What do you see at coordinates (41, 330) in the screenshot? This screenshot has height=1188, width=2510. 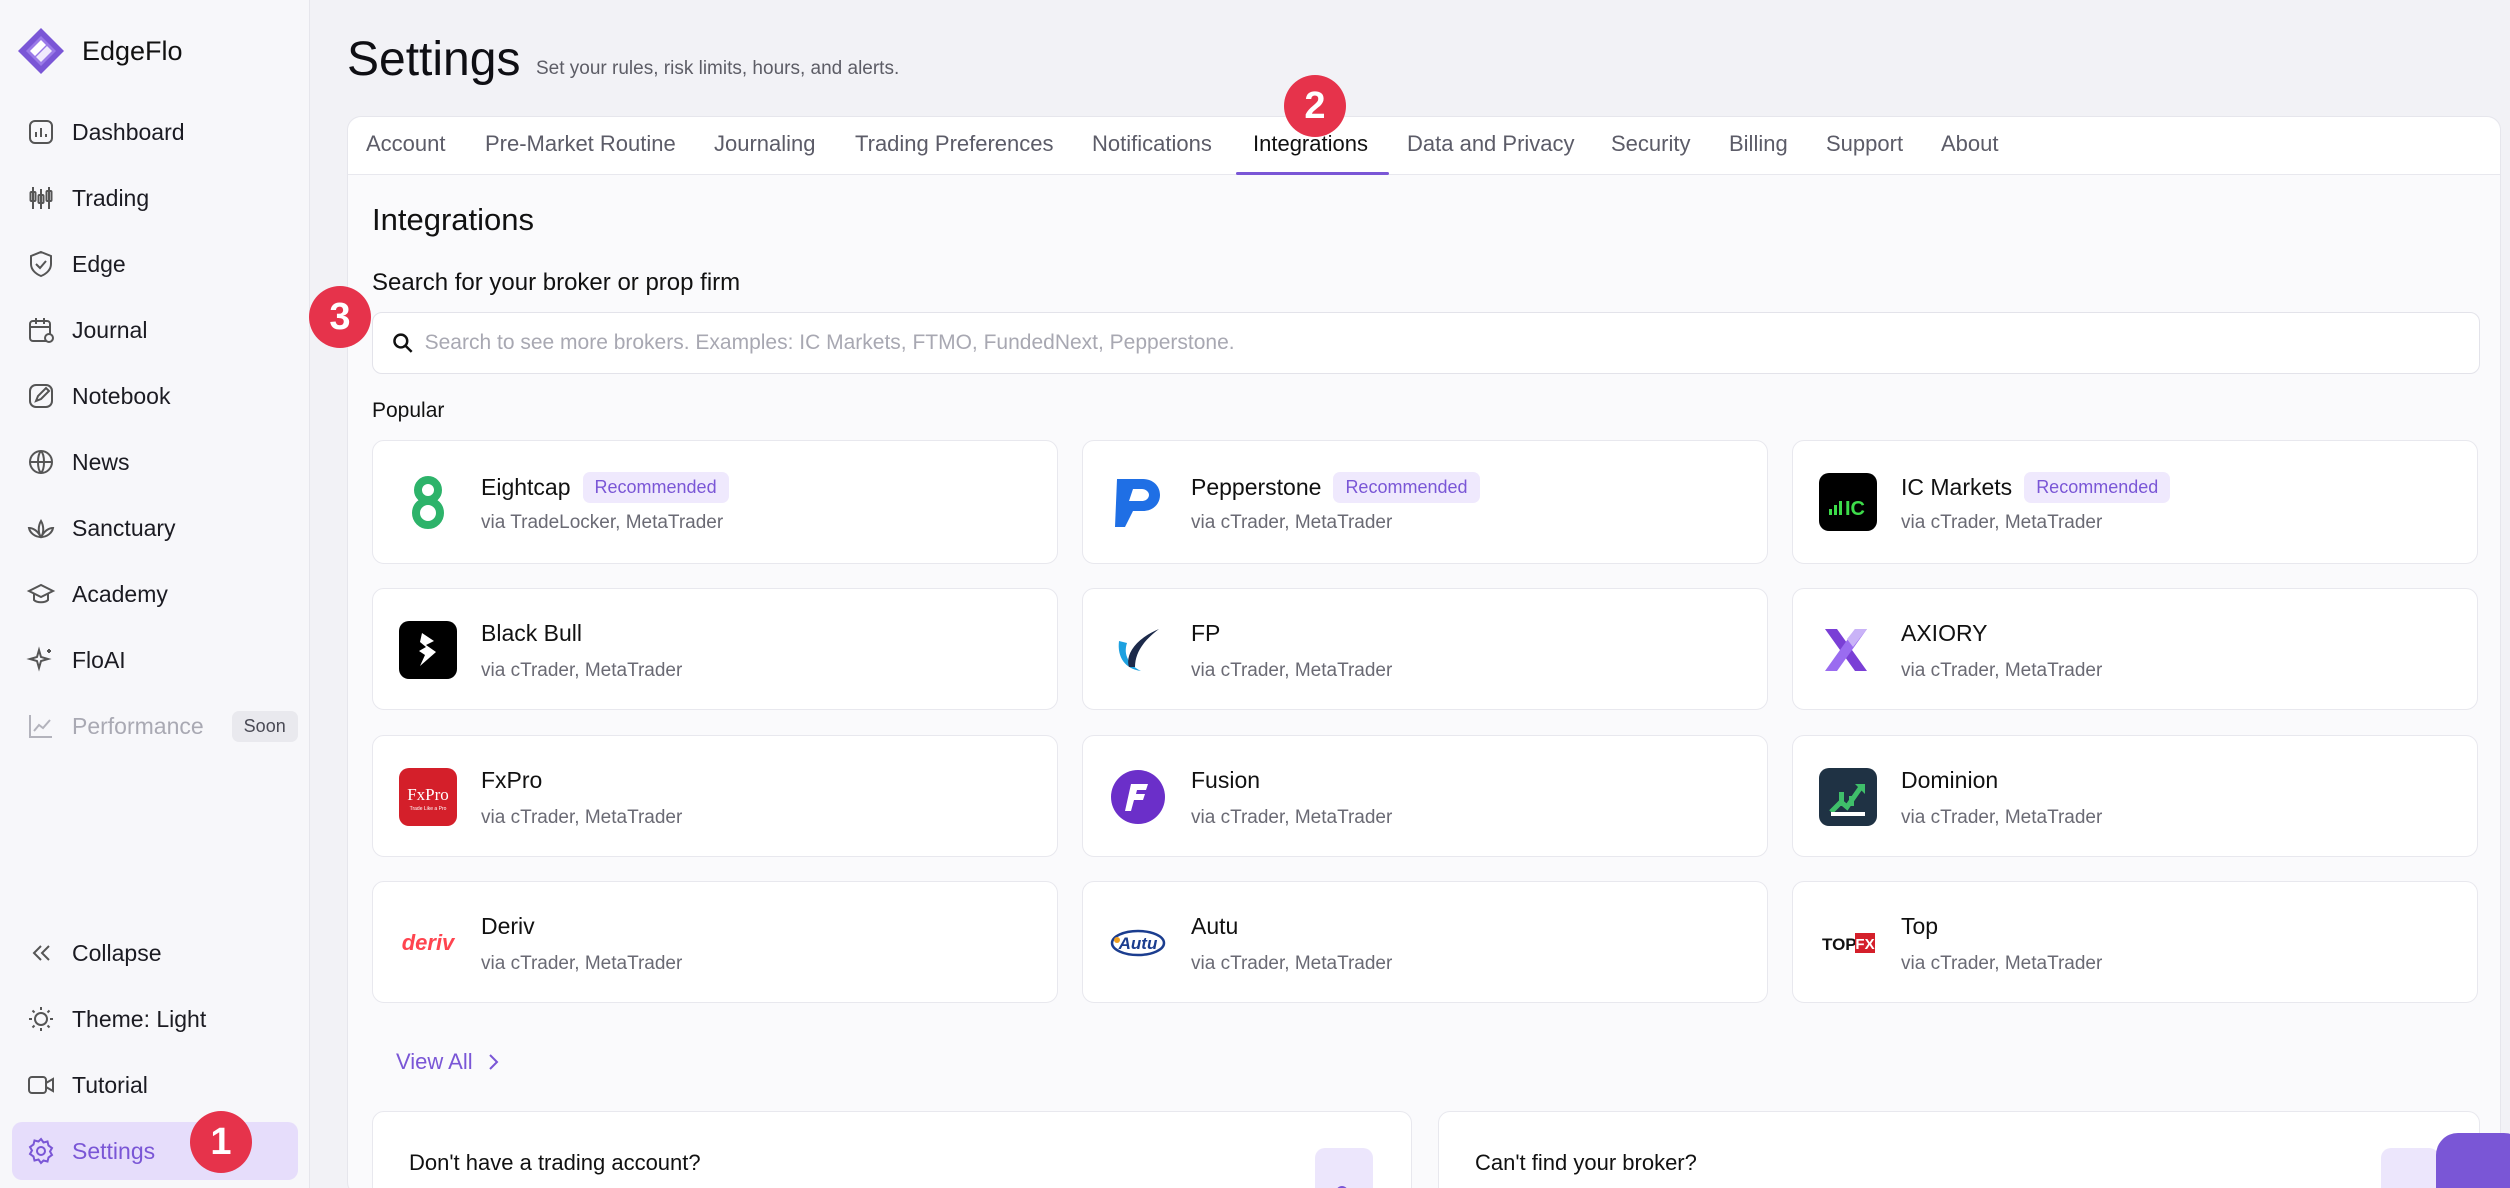 I see `calendar-icon` at bounding box center [41, 330].